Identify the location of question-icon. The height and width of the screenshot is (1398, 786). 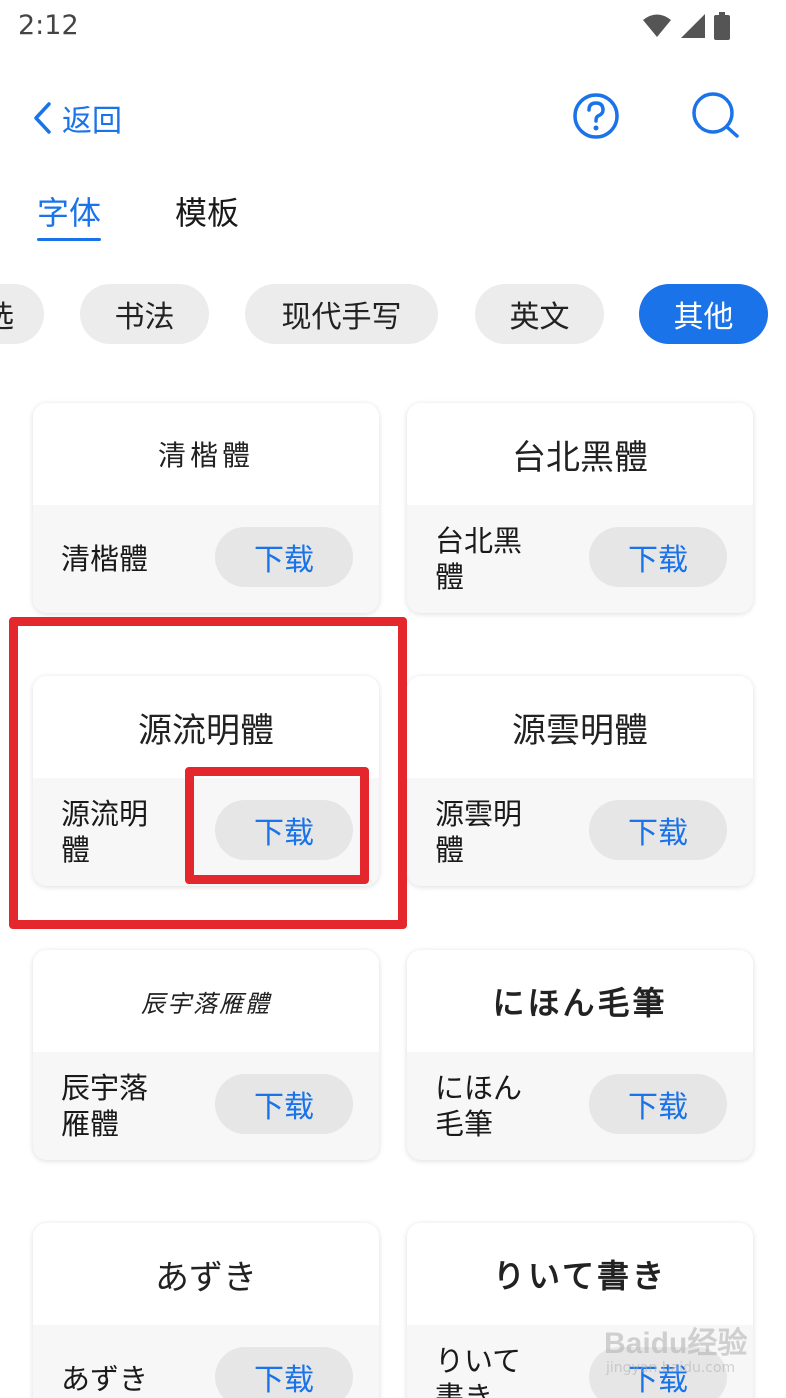
(596, 116).